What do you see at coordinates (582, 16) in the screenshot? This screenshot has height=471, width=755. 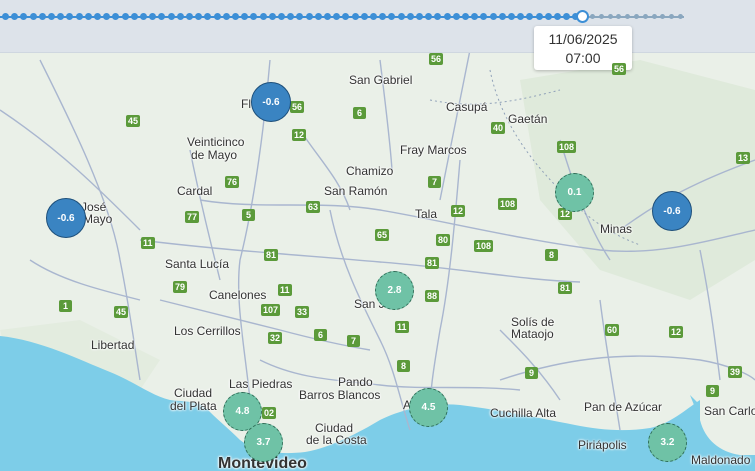 I see `timeline-handle` at bounding box center [582, 16].